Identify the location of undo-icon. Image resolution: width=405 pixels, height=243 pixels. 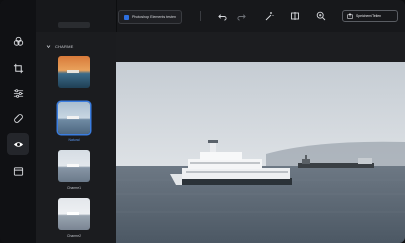
(222, 17).